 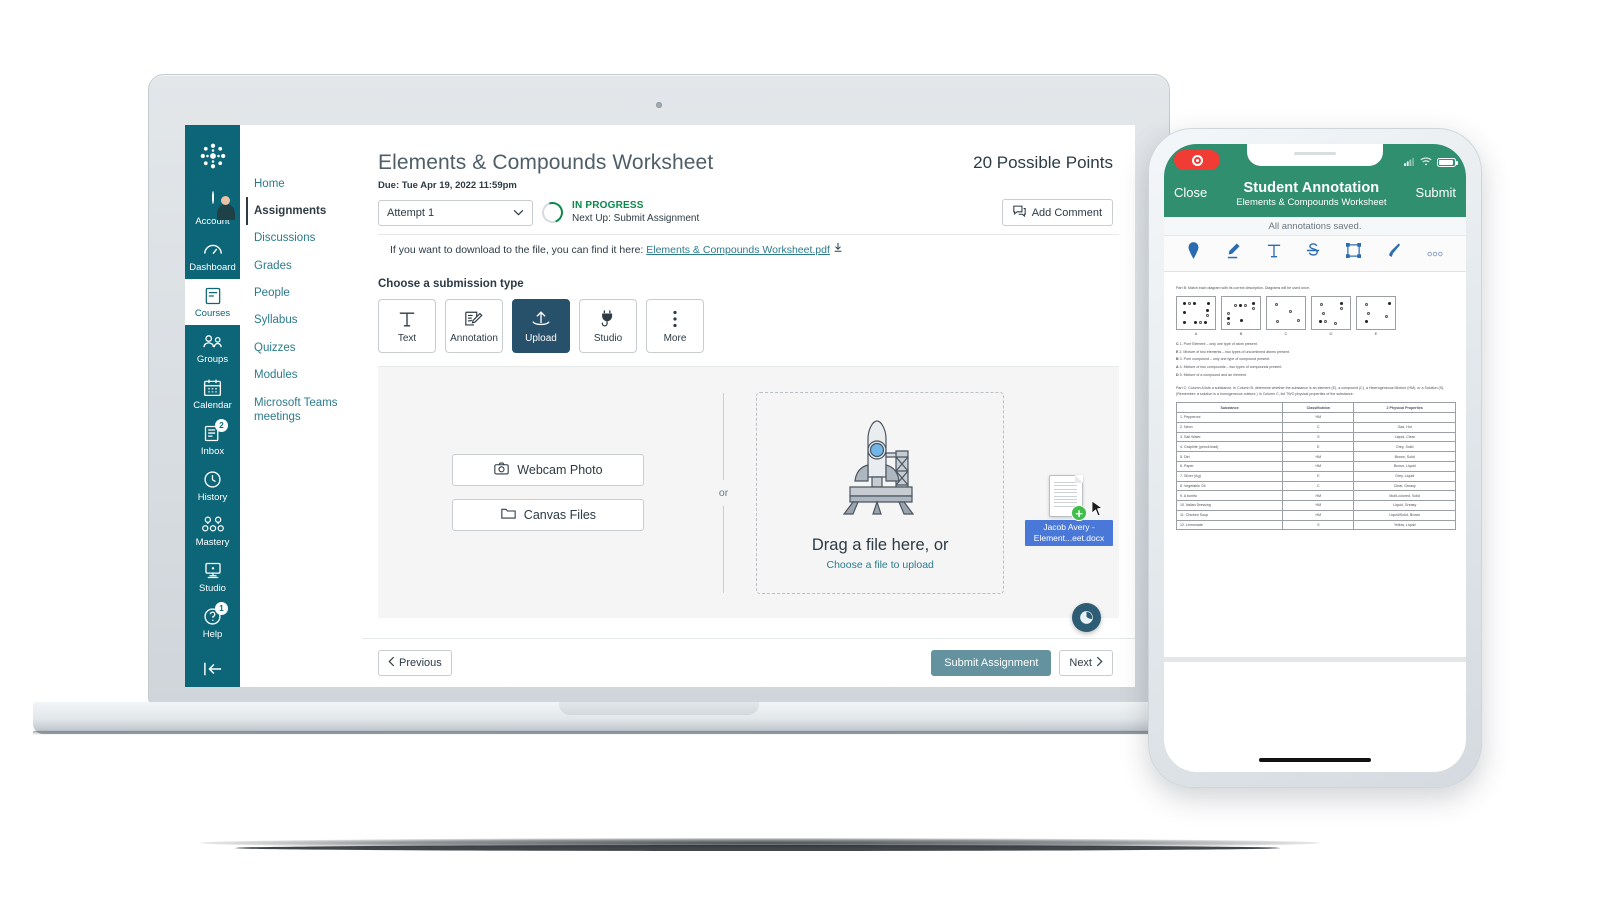 What do you see at coordinates (455, 212) in the screenshot?
I see `attempt-select: Attempt 1` at bounding box center [455, 212].